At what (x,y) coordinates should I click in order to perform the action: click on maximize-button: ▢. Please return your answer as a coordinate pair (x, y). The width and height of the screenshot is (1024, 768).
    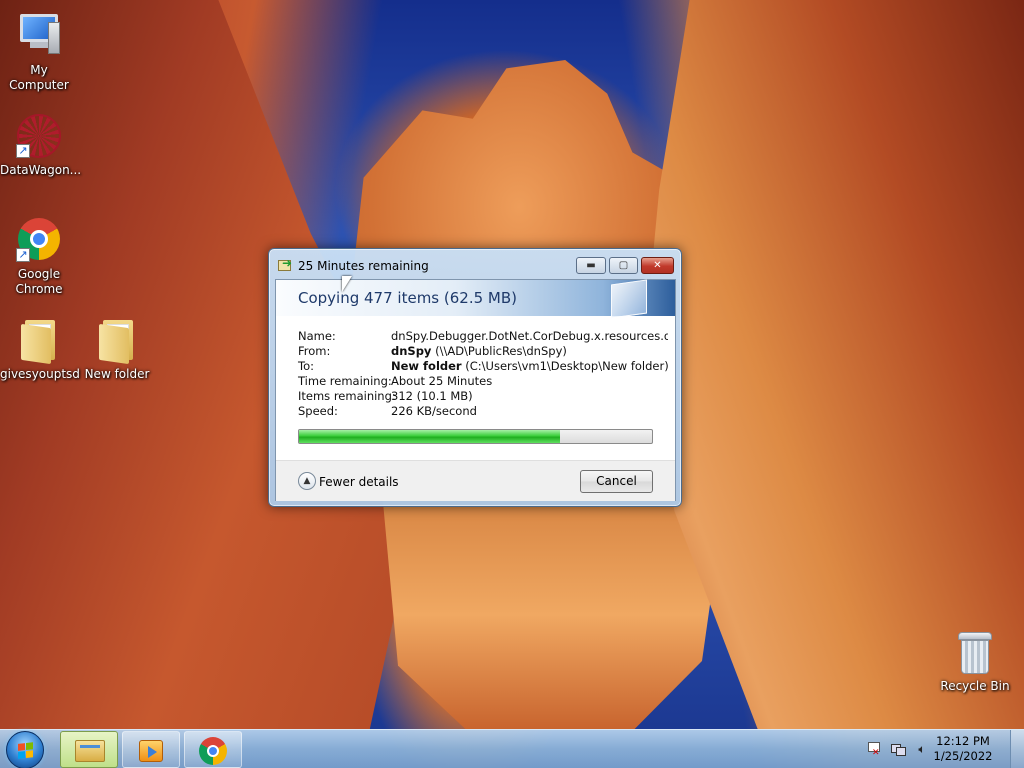
    Looking at the image, I should click on (623, 265).